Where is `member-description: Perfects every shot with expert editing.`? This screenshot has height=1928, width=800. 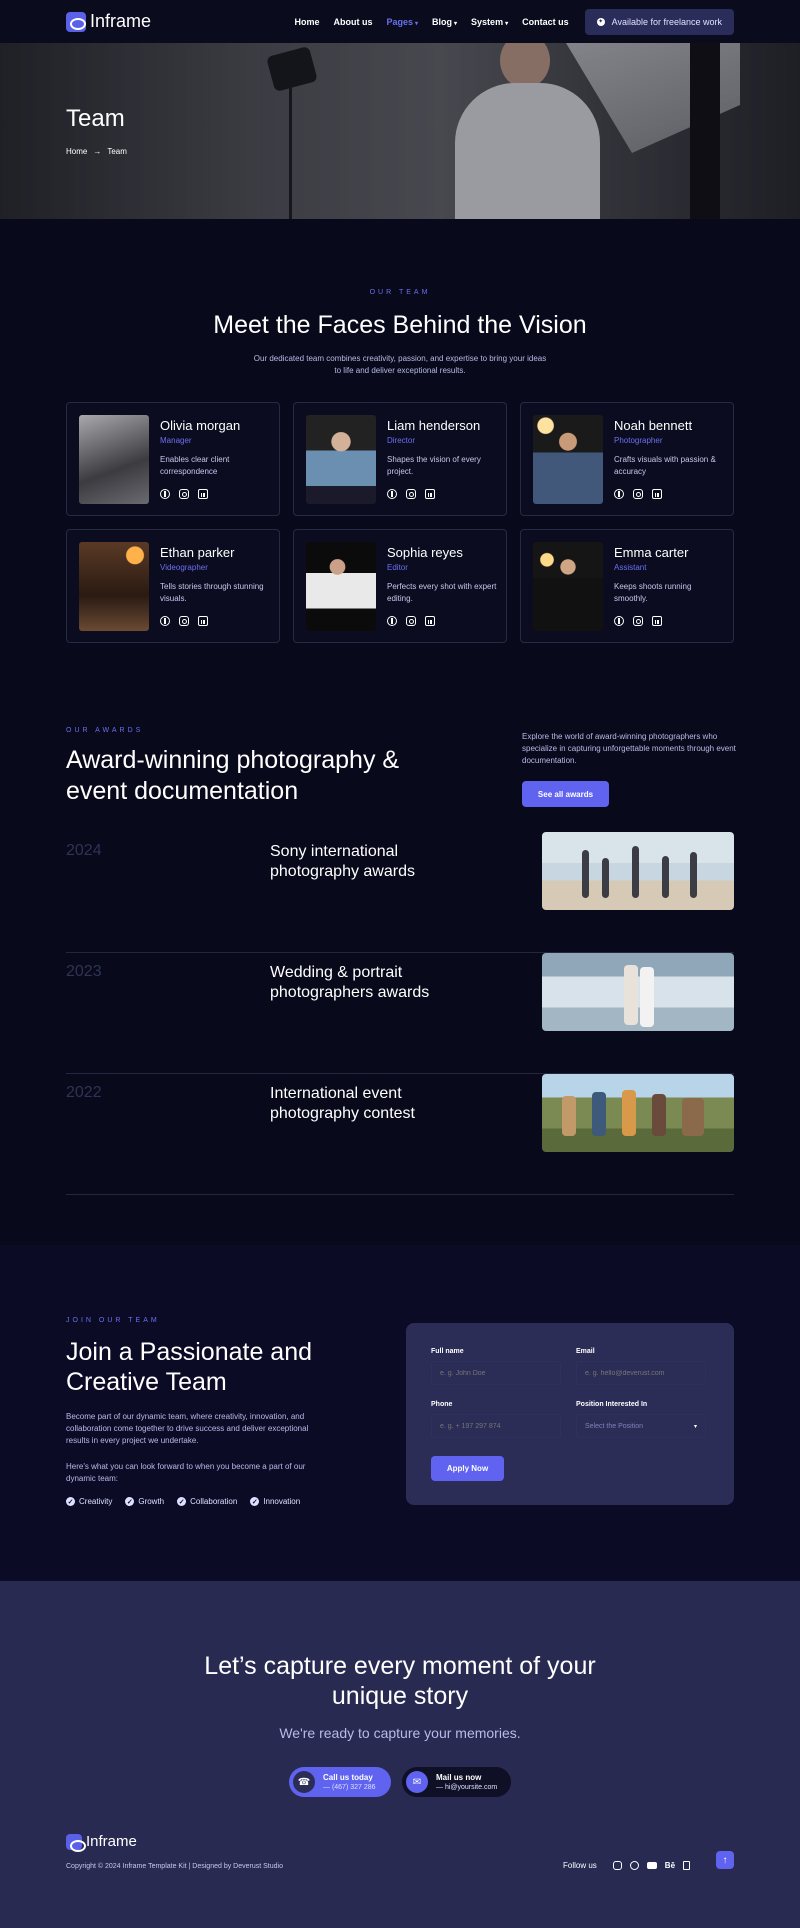 member-description: Perfects every shot with expert editing. is located at coordinates (442, 592).